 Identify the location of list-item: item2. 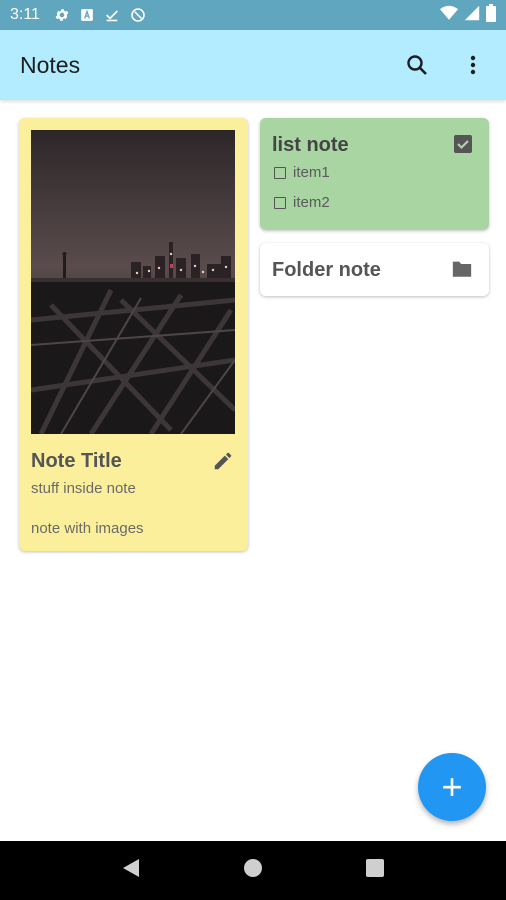
(302, 202).